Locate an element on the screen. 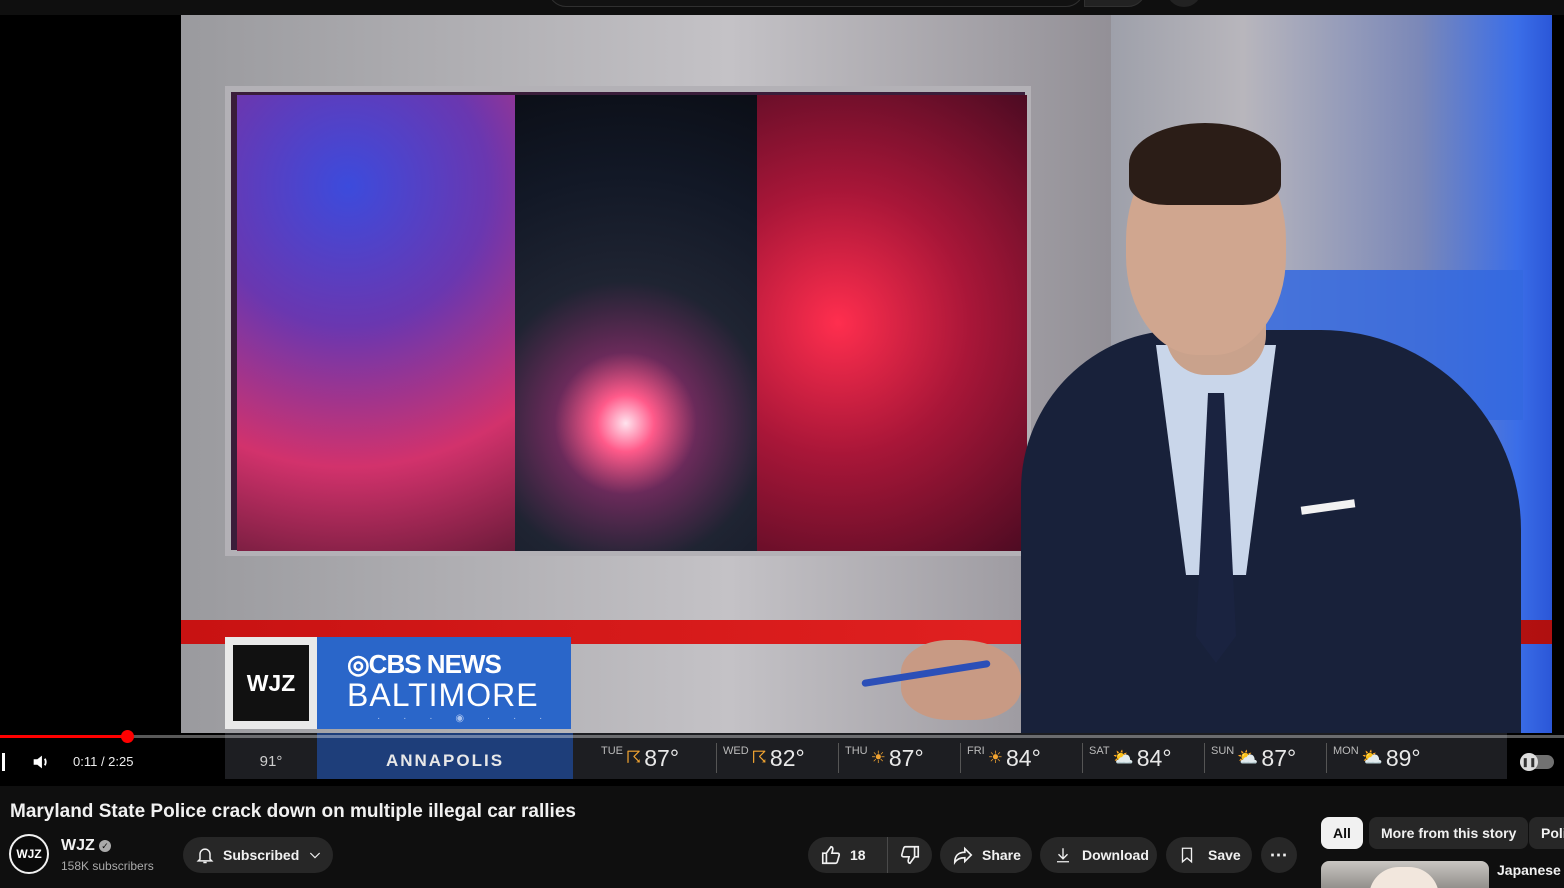 The height and width of the screenshot is (888, 1564). anchor-hand is located at coordinates (961, 680).